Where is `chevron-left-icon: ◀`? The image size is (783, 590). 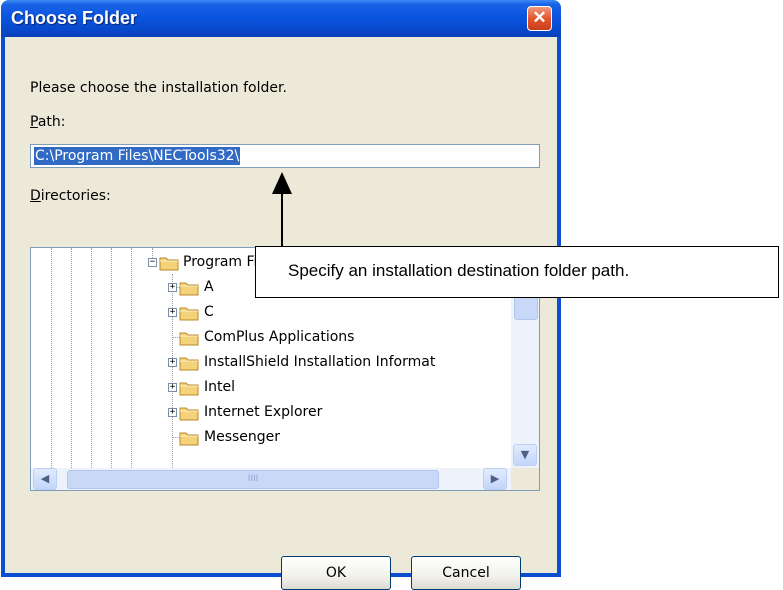 chevron-left-icon: ◀ is located at coordinates (45, 478).